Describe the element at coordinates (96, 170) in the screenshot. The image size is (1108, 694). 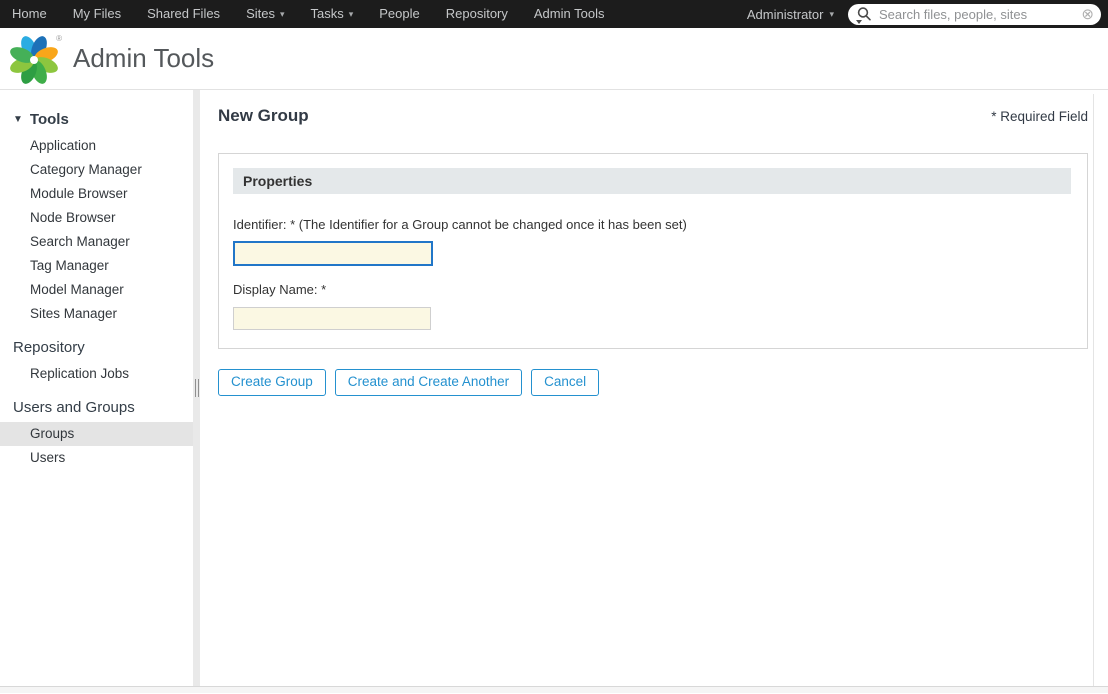
I see `sidebar-item-category-manager: Category Manager` at that location.